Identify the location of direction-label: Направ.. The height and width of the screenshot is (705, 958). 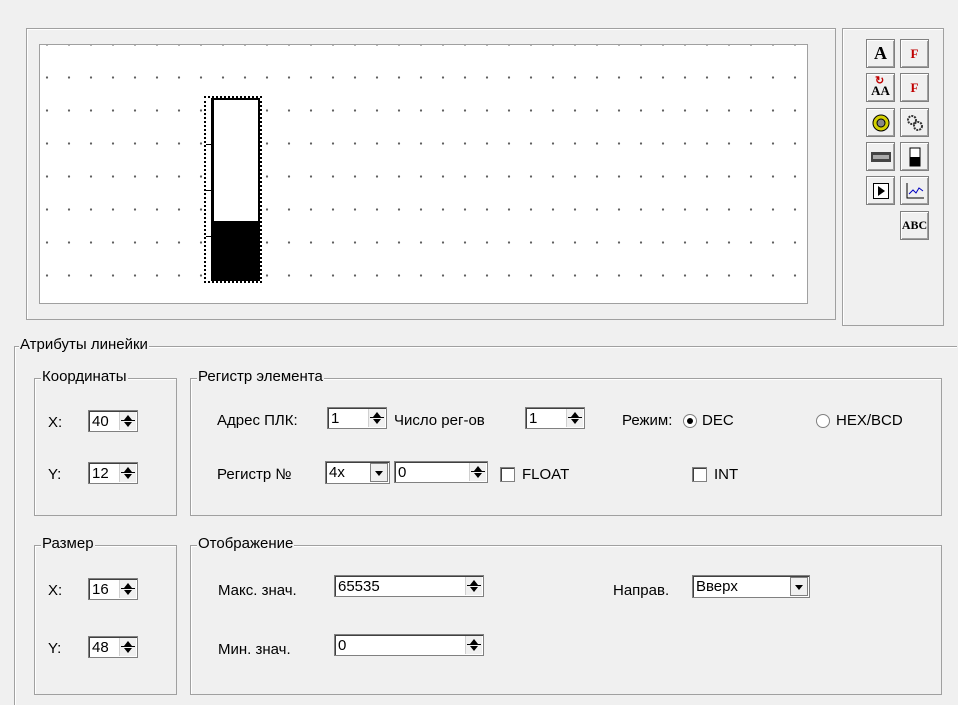
(641, 590).